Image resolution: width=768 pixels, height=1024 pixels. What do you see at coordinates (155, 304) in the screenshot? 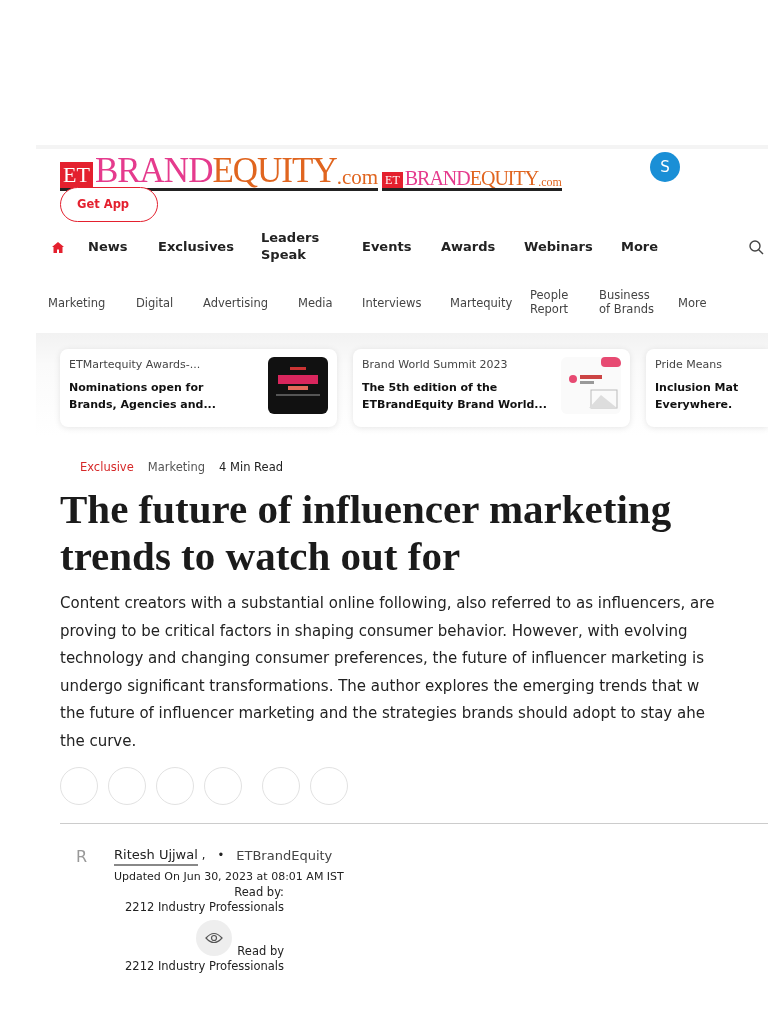
I see `subnav-link: Digital` at bounding box center [155, 304].